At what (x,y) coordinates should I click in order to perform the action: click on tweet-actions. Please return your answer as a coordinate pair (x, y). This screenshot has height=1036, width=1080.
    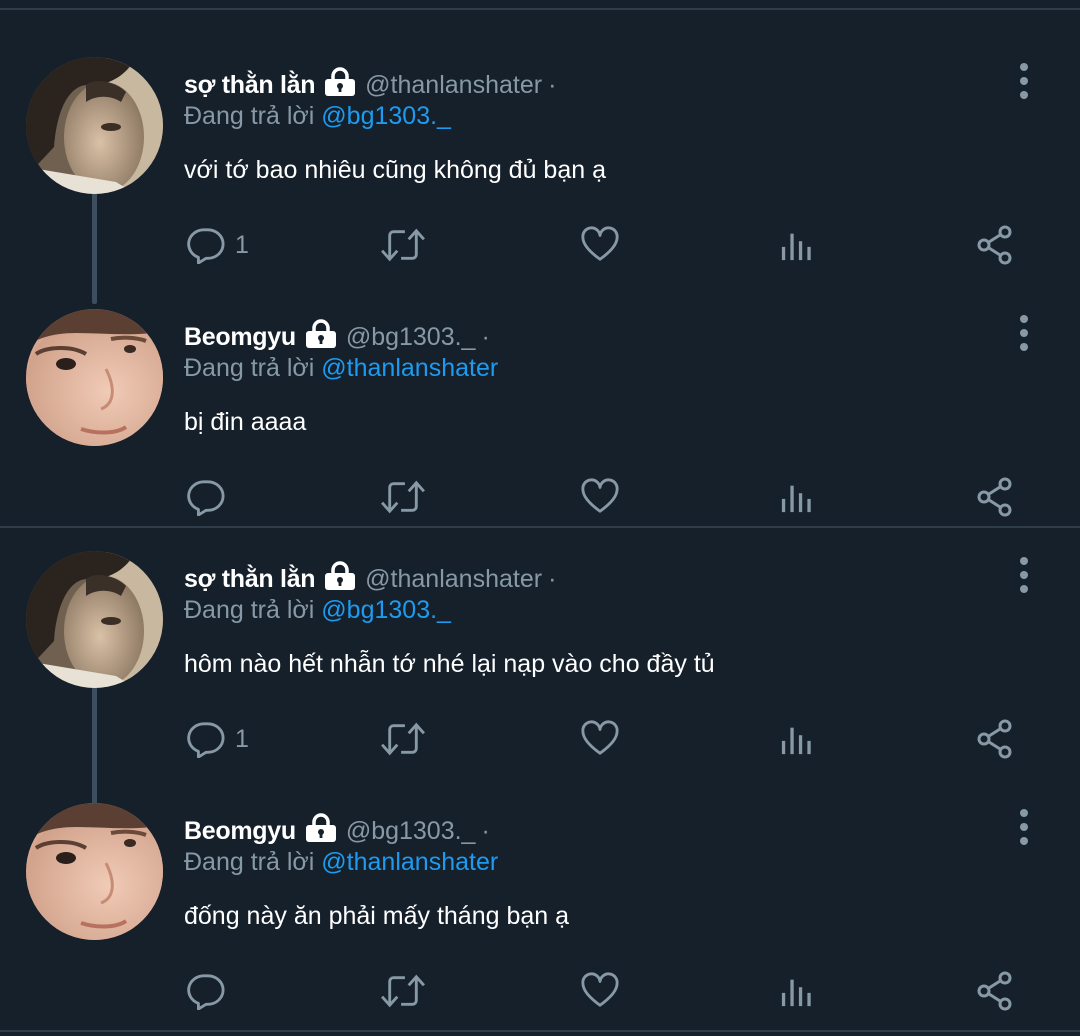
    Looking at the image, I should click on (540, 991).